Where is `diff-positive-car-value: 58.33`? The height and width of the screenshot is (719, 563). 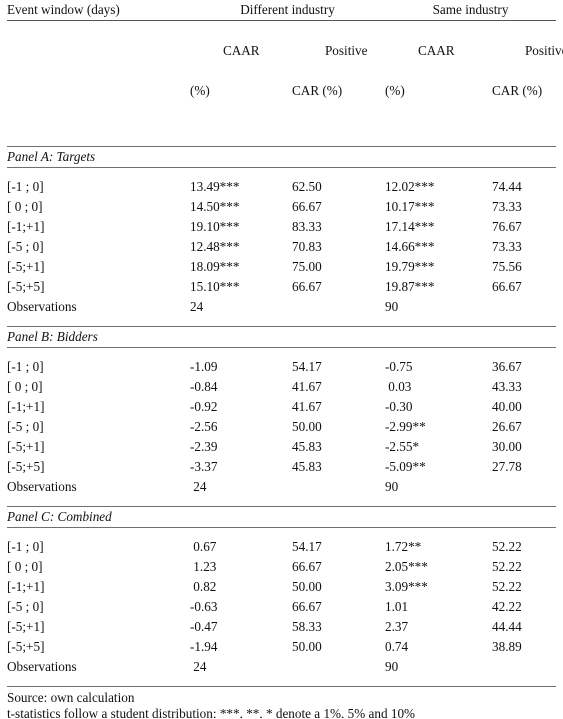
diff-positive-car-value: 58.33 is located at coordinates (307, 626).